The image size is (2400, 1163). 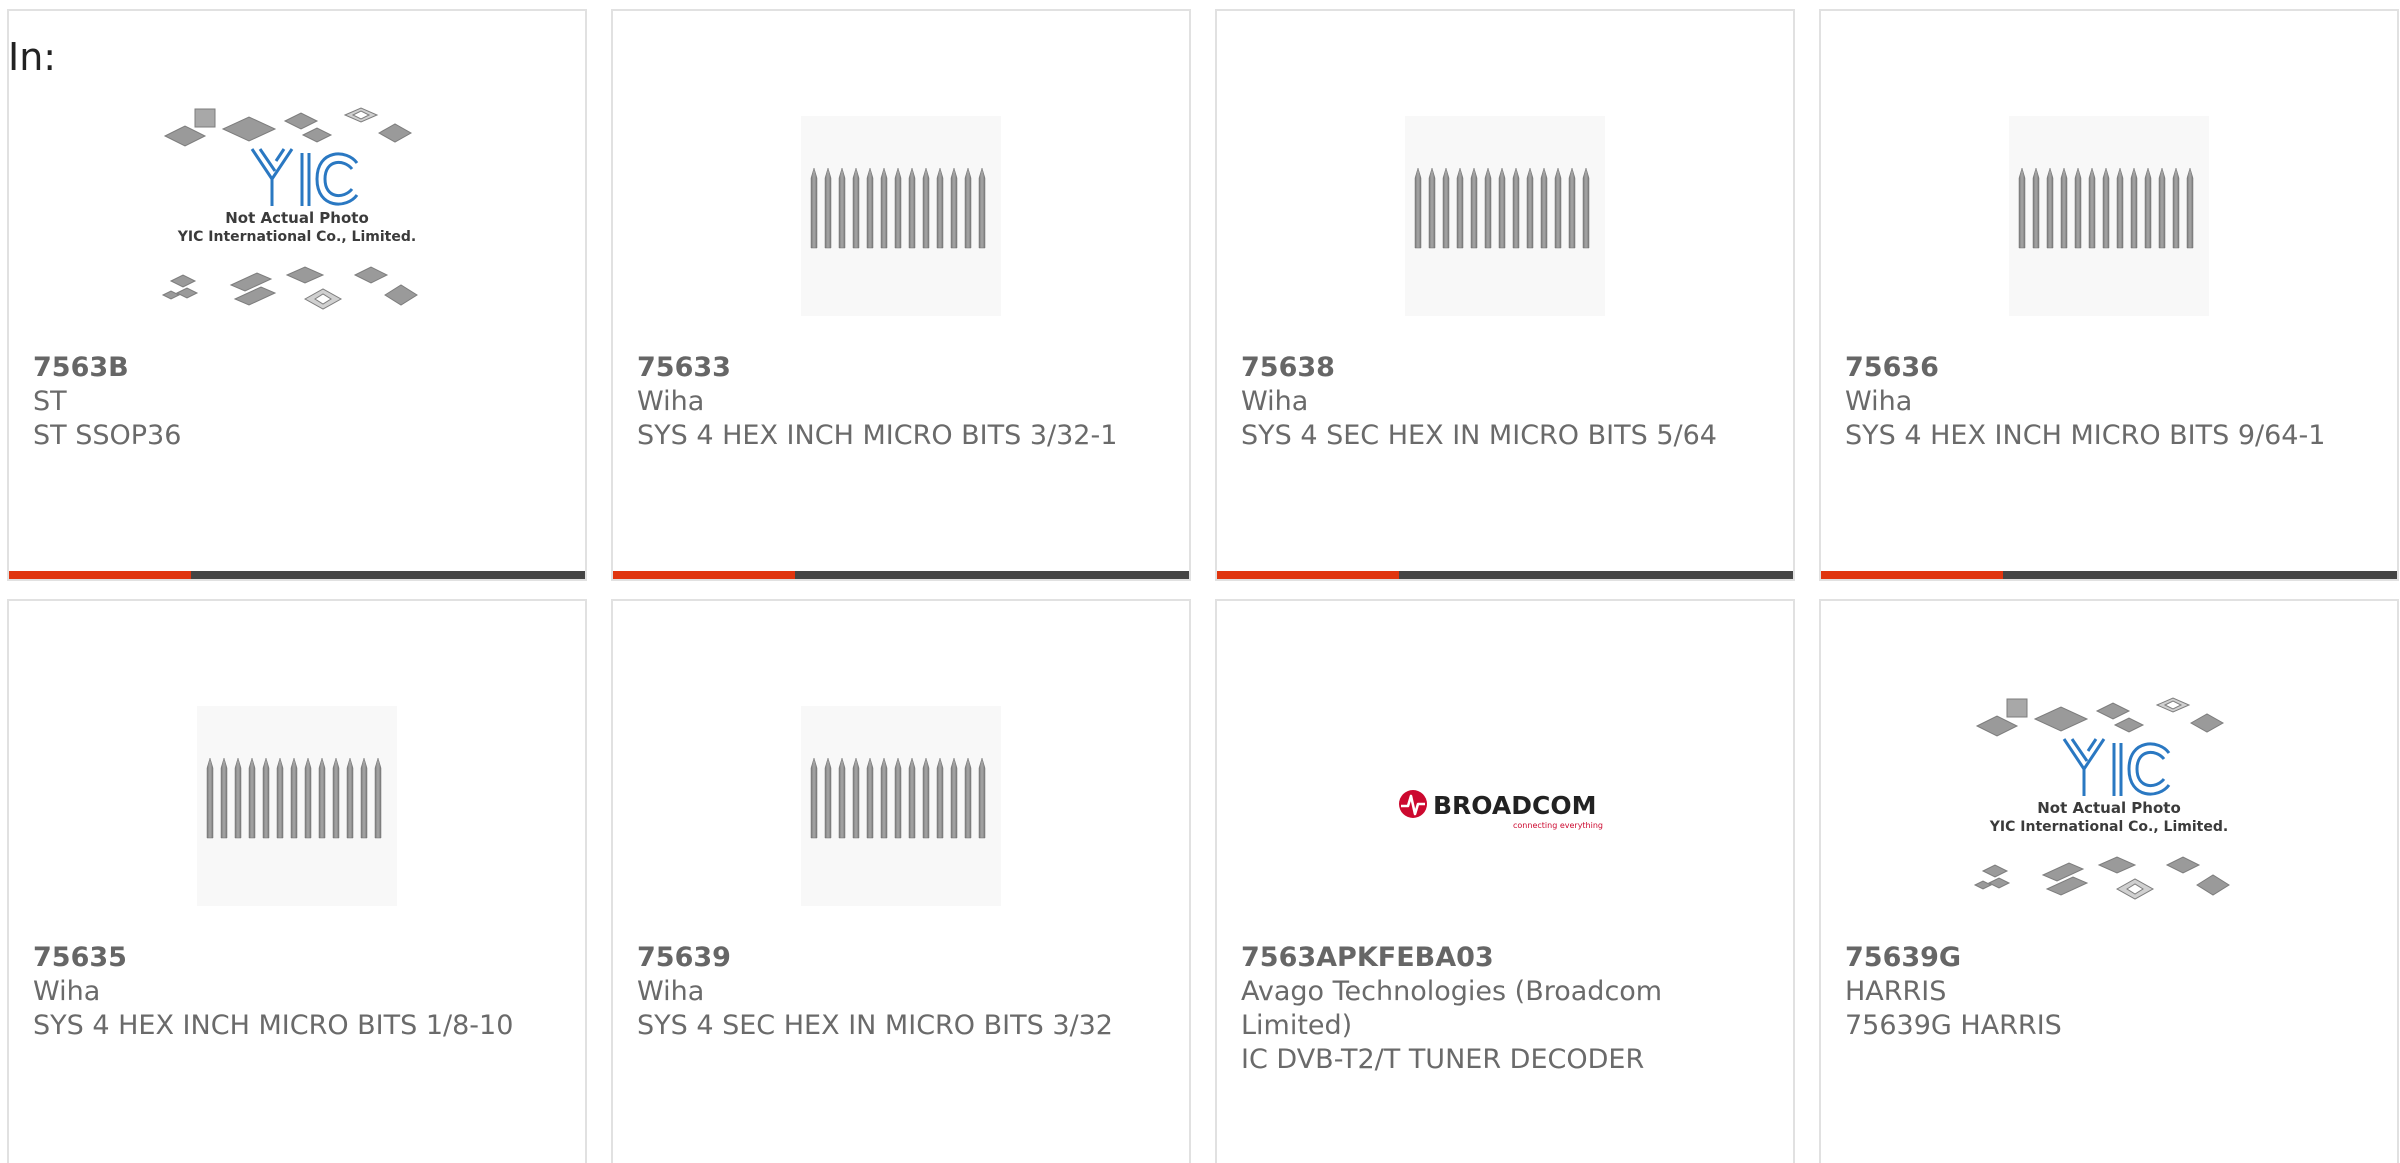 I want to click on part-number: 75635, so click(x=297, y=958).